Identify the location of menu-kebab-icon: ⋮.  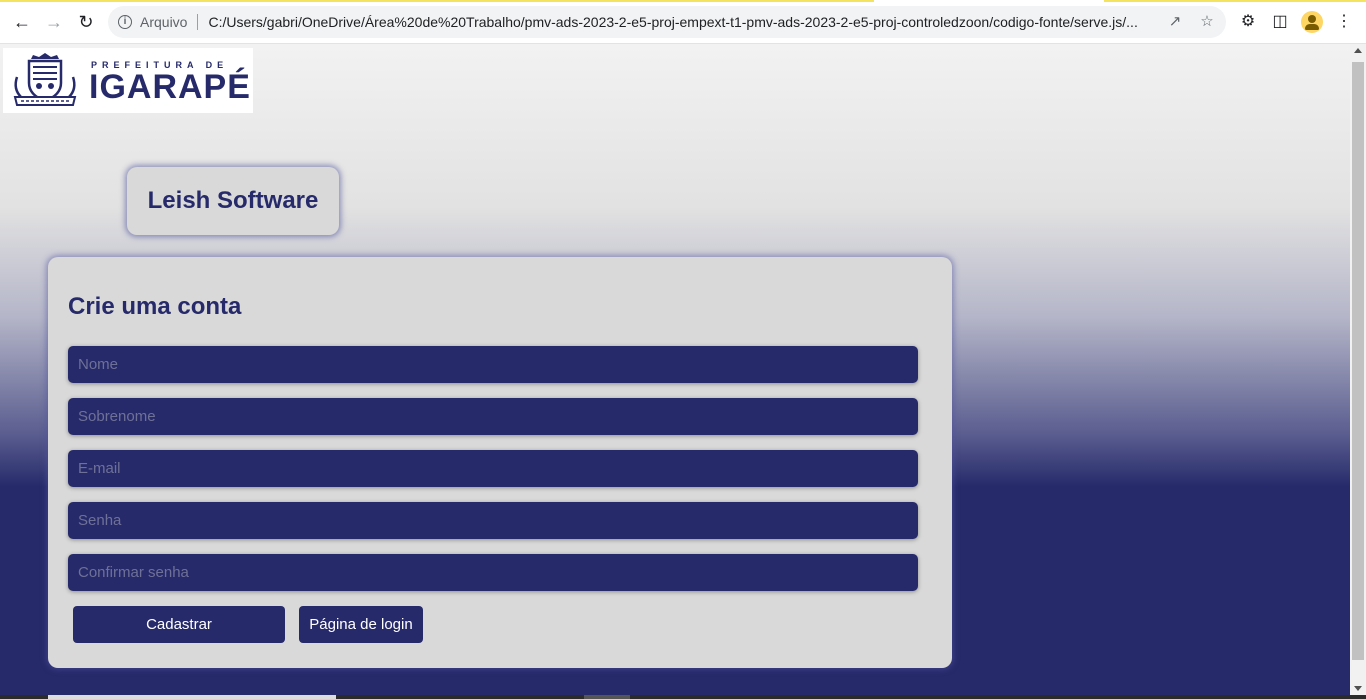
(1344, 22).